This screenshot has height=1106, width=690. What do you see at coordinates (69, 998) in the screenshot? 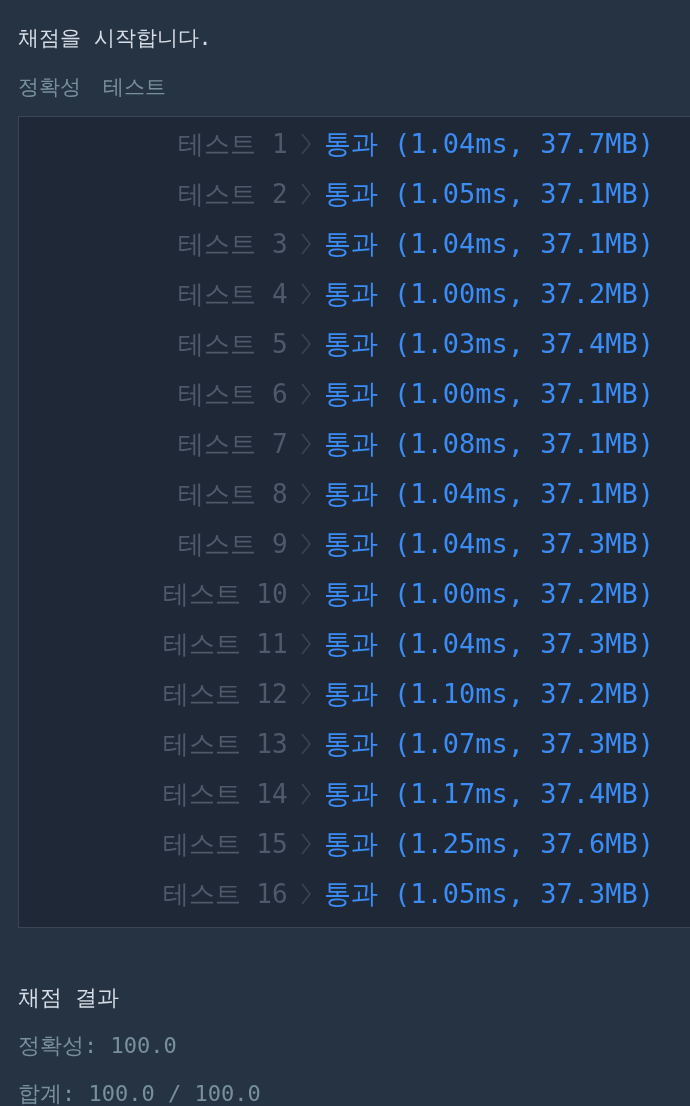
I see `summary-title: 채점 결과` at bounding box center [69, 998].